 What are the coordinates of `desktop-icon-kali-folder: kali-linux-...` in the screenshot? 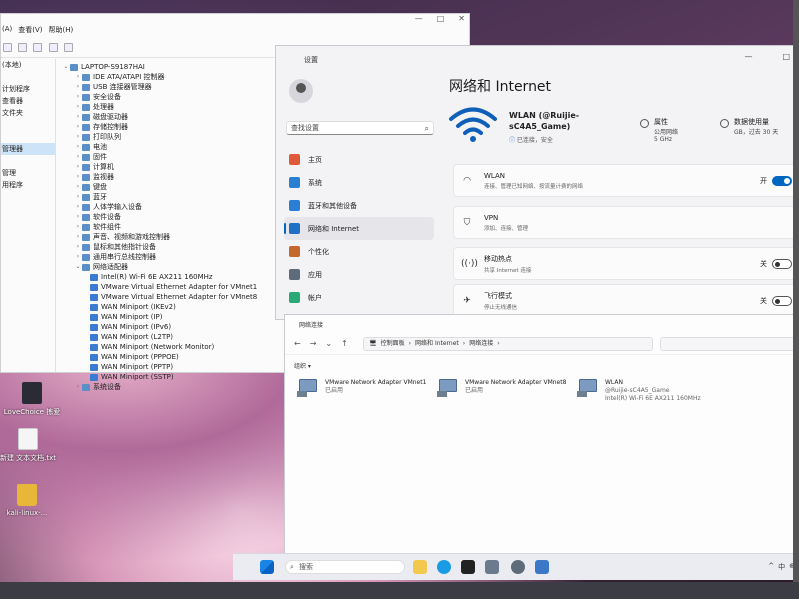 It's located at (28, 500).